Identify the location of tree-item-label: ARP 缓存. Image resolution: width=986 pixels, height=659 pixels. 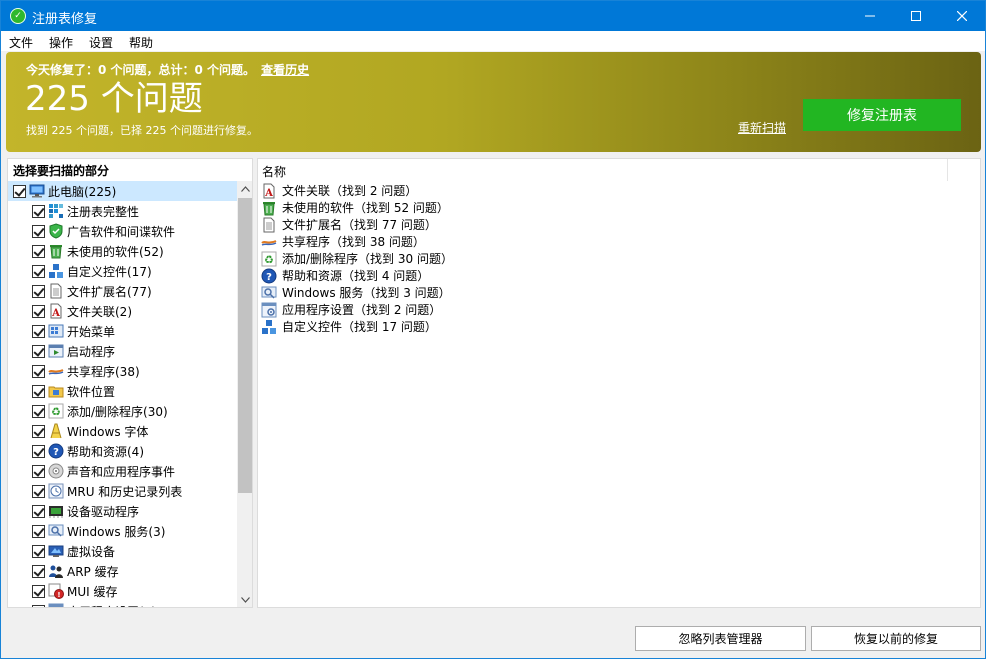
(93, 571).